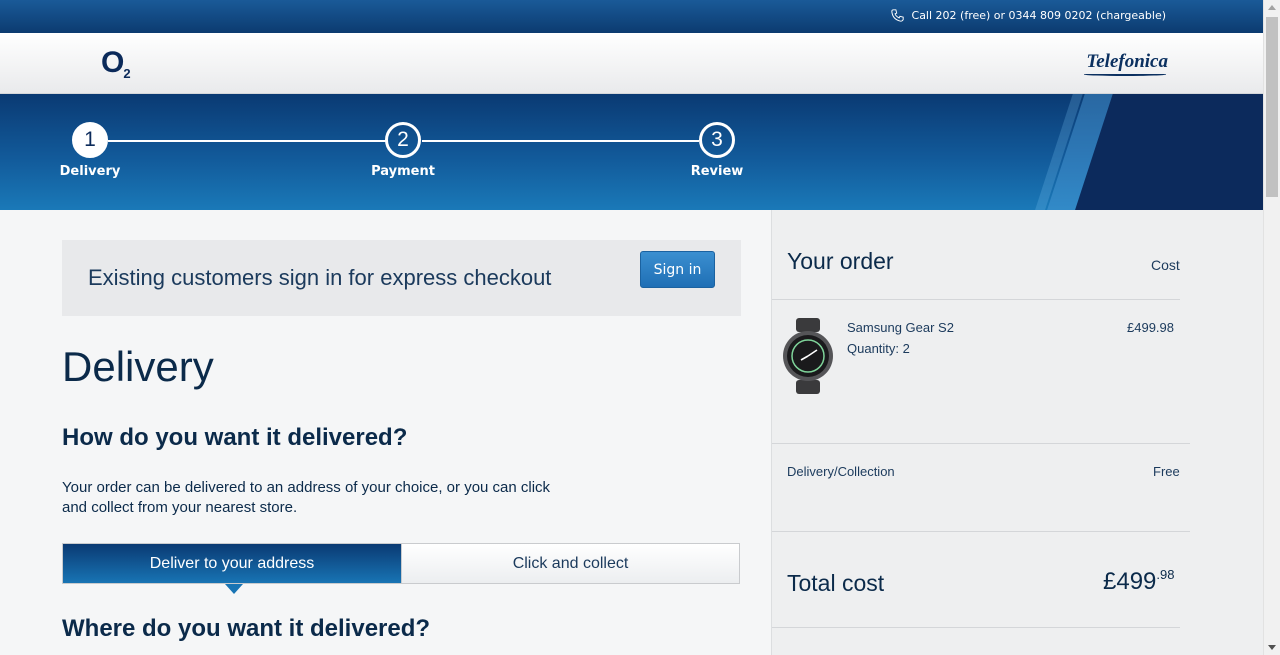 The image size is (1280, 655). Describe the element at coordinates (1130, 581) in the screenshot. I see `total-pounds: £499` at that location.